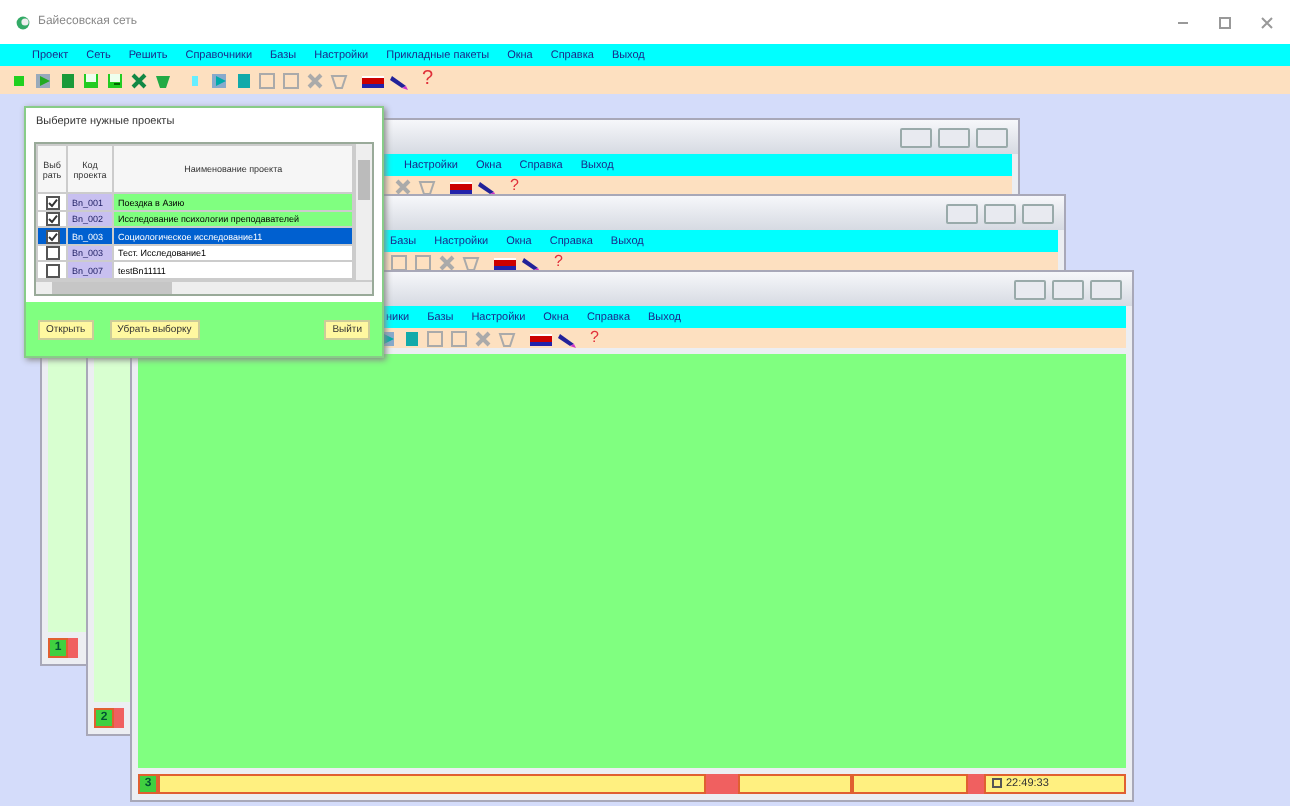 This screenshot has width=1290, height=806. Describe the element at coordinates (91, 80) in the screenshot. I see `save-icon` at that location.